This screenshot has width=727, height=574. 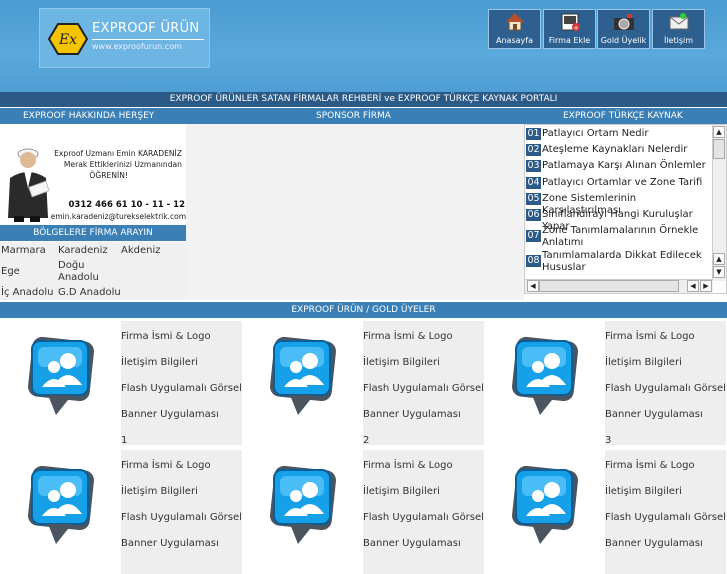 I want to click on horizontal-scrollbar: ◀ ◀ ▶, so click(x=619, y=286).